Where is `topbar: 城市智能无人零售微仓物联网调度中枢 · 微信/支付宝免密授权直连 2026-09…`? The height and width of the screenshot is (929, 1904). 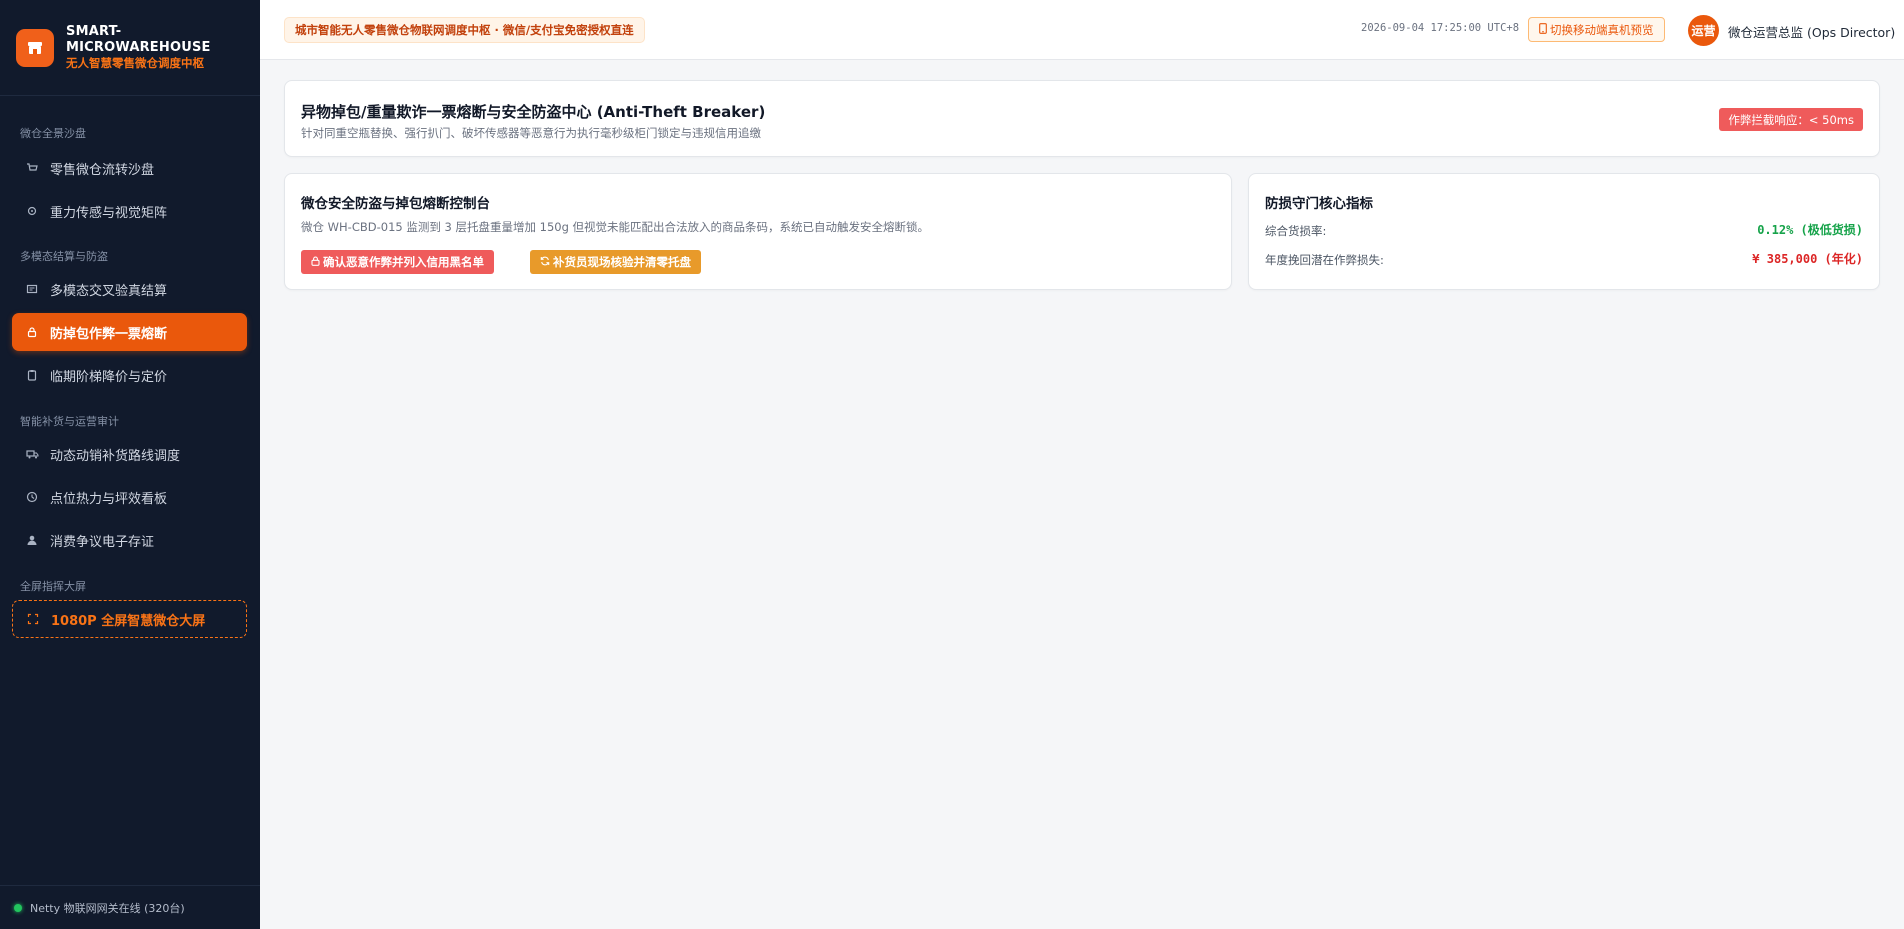
topbar: 城市智能无人零售微仓物联网调度中枢 · 微信/支付宝免密授权直连 2026-09… is located at coordinates (1082, 30).